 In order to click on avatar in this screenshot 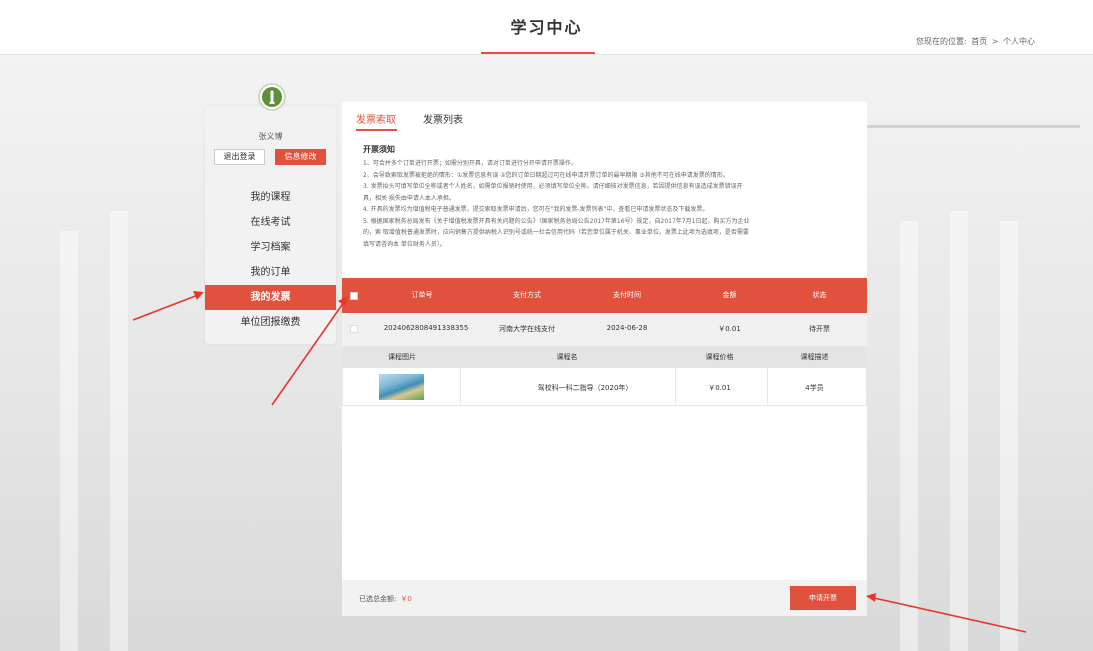, I will do `click(272, 97)`.